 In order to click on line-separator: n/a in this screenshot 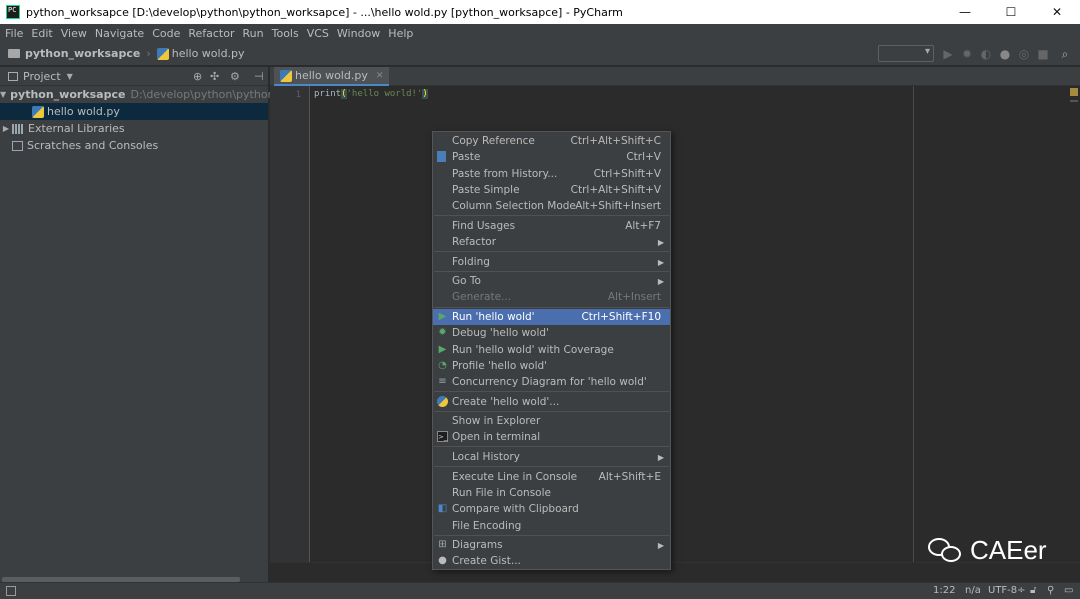, I will do `click(973, 590)`.